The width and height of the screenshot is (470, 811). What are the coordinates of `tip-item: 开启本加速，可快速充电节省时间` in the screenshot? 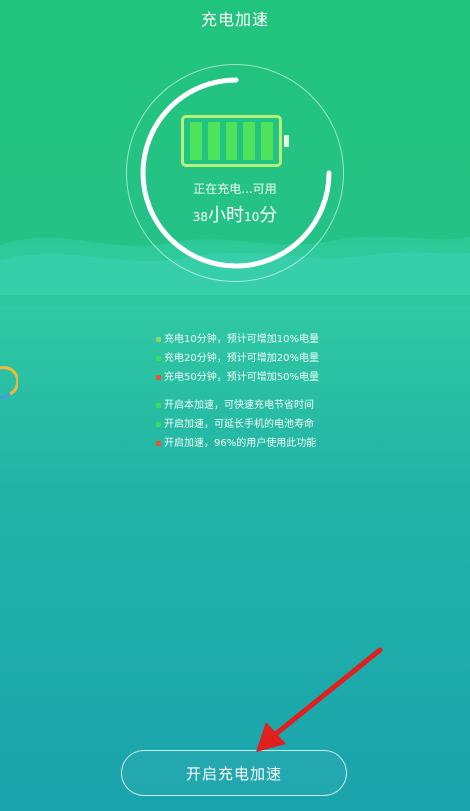 It's located at (237, 405).